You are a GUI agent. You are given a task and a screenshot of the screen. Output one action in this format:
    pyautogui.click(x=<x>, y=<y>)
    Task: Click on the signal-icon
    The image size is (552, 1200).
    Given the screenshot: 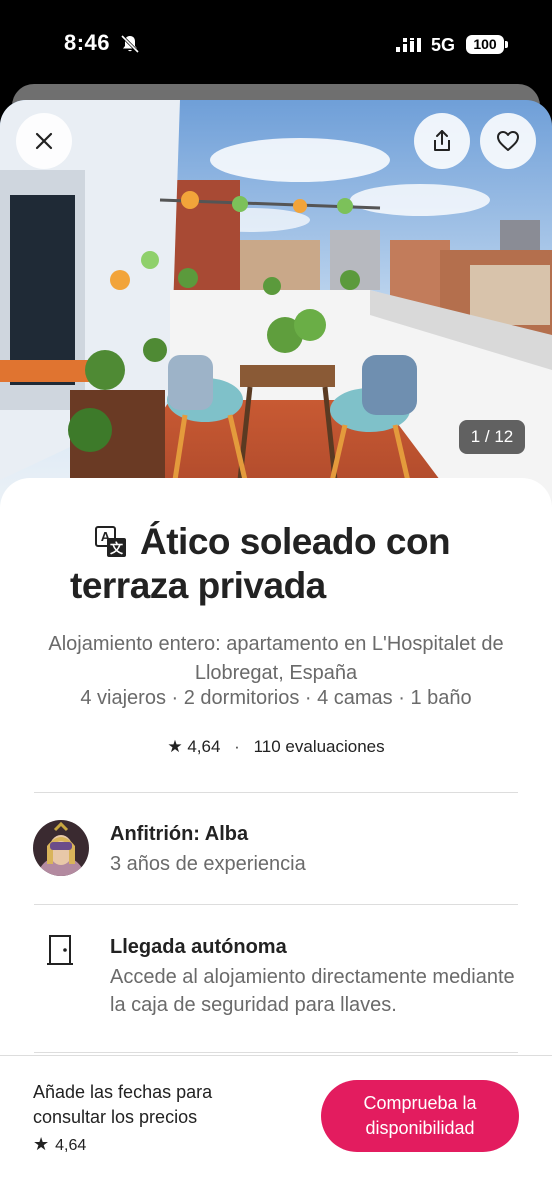 What is the action you would take?
    pyautogui.click(x=408, y=45)
    